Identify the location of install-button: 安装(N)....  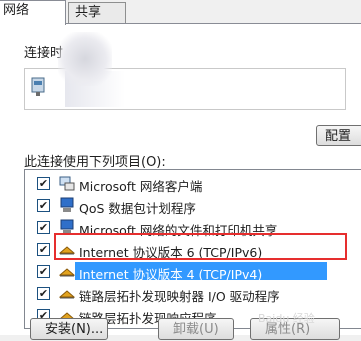
(69, 329).